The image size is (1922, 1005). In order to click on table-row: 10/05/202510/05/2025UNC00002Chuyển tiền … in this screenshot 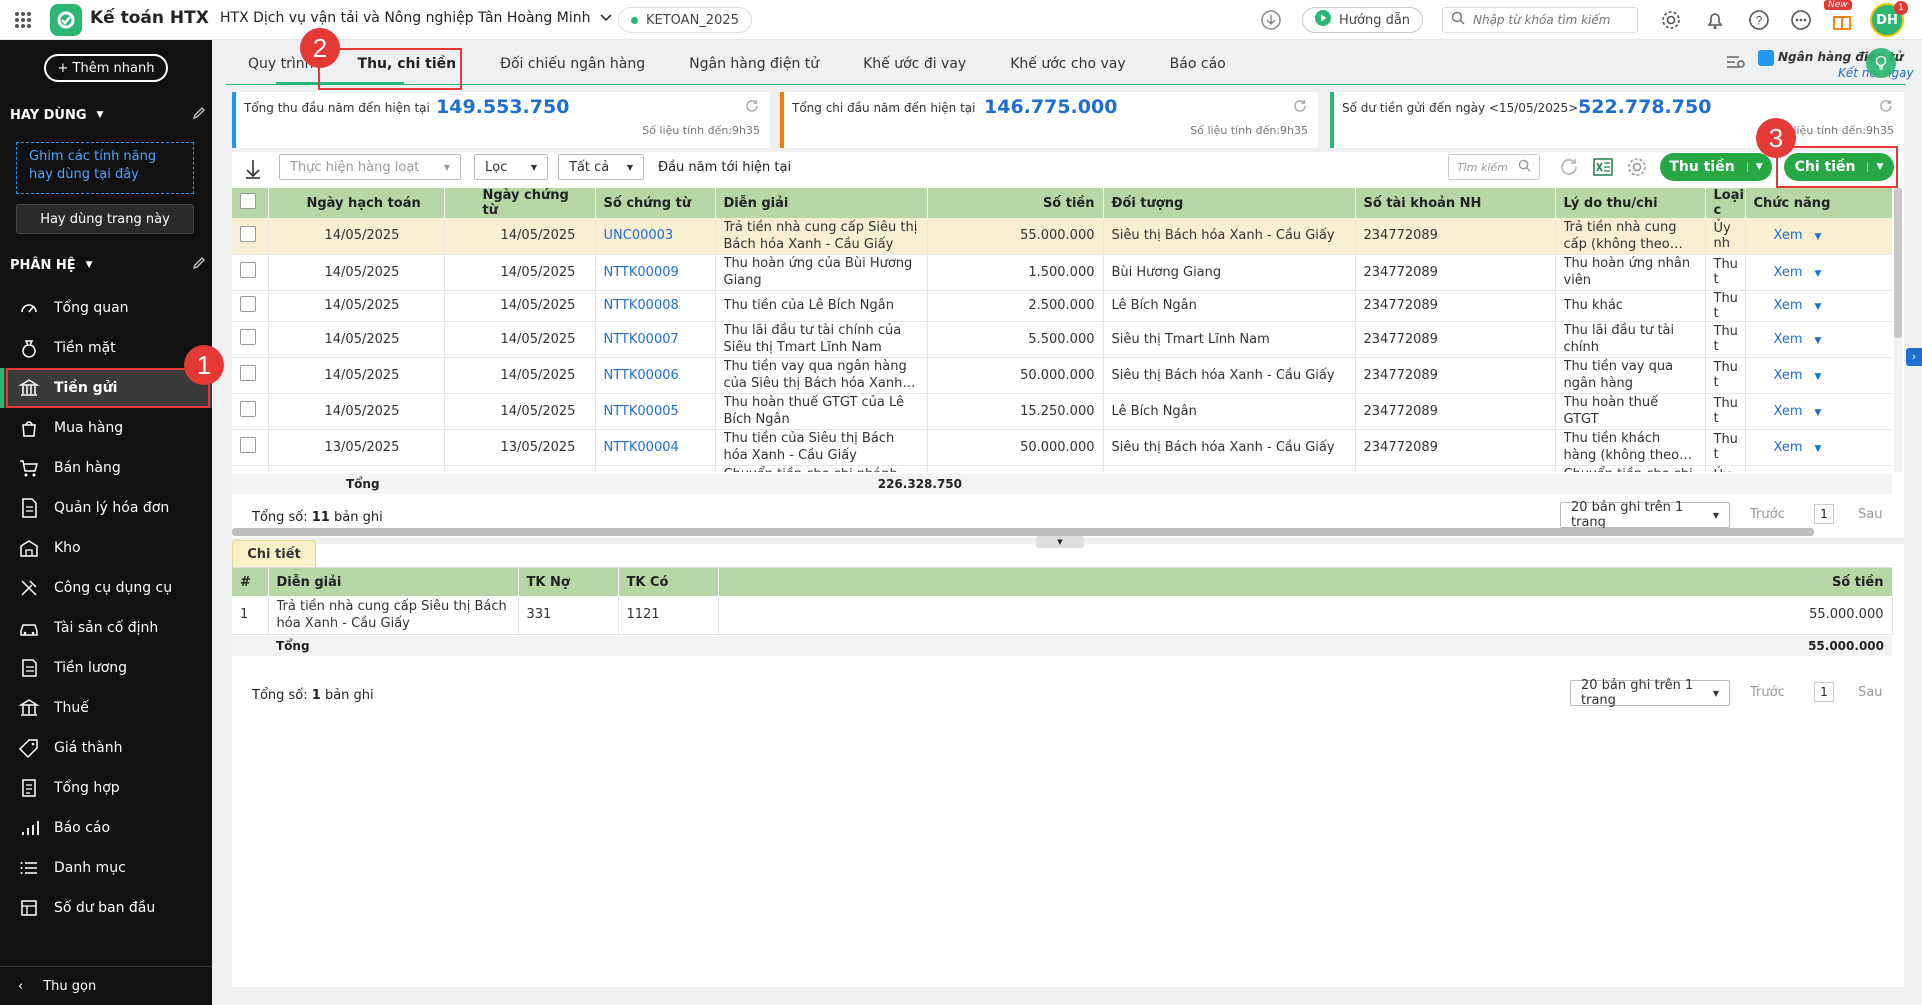, I will do `click(1062, 468)`.